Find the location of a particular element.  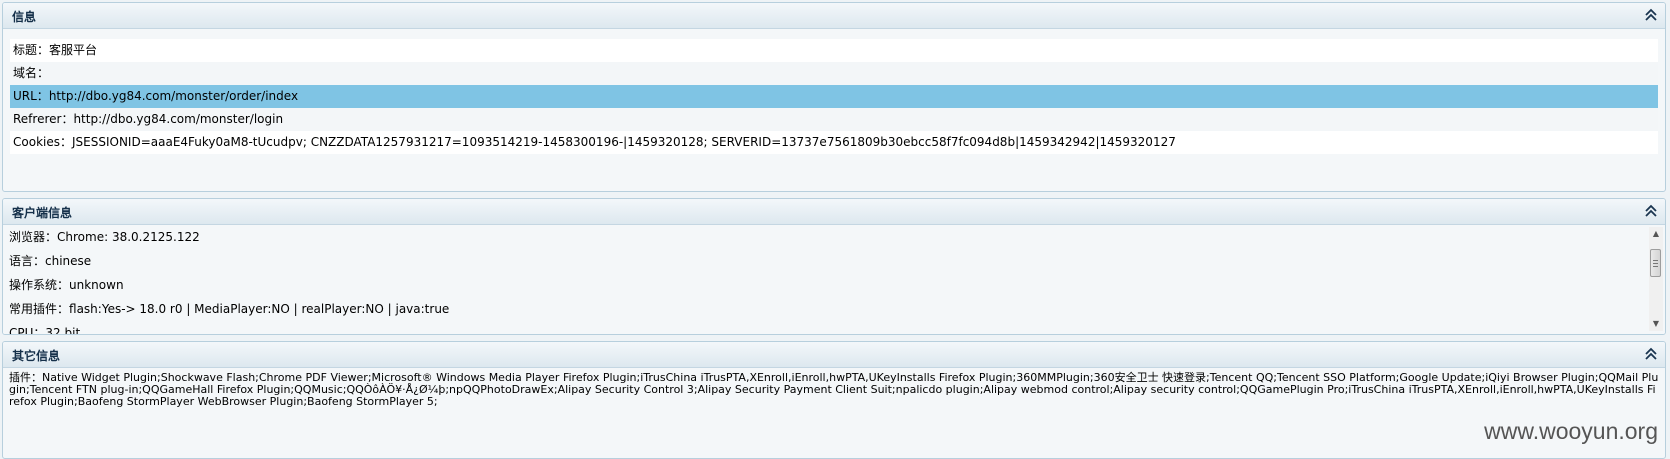

client-label: 操作系统： is located at coordinates (39, 285).